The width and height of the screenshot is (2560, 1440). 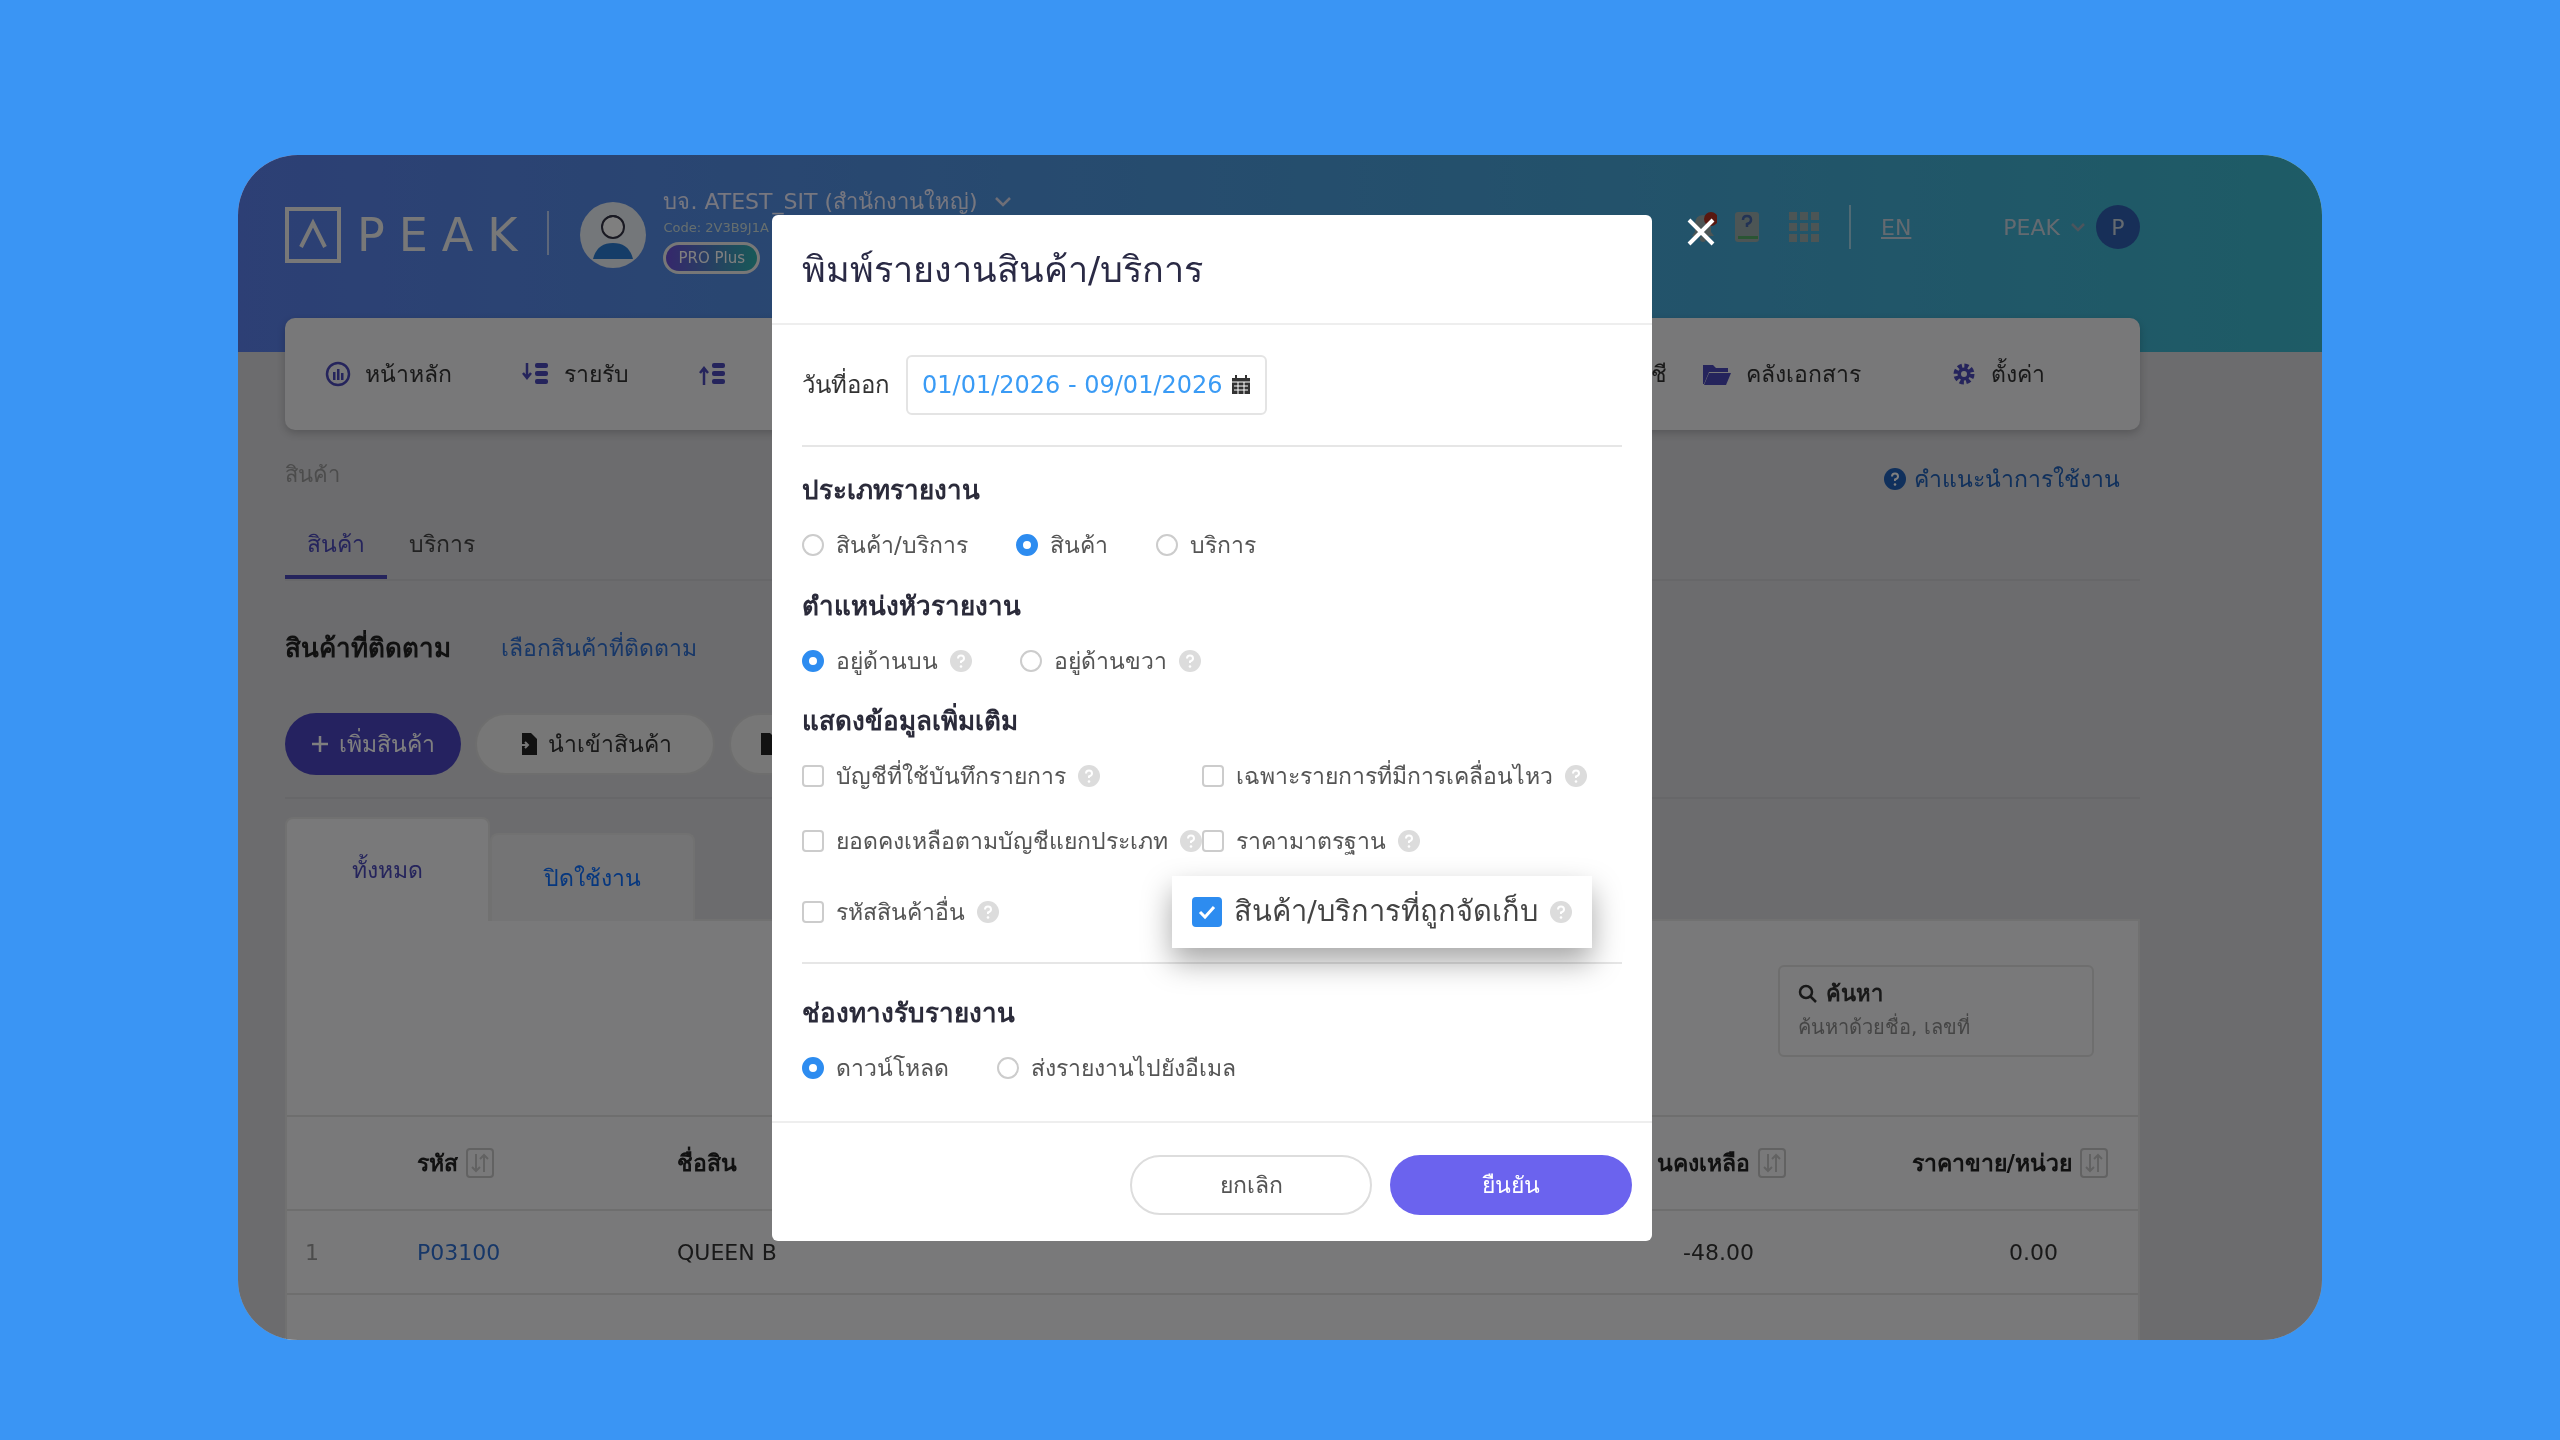 I want to click on option-label: สินค้า/บริการที่ถูกจัดเก็บ, so click(x=1386, y=912).